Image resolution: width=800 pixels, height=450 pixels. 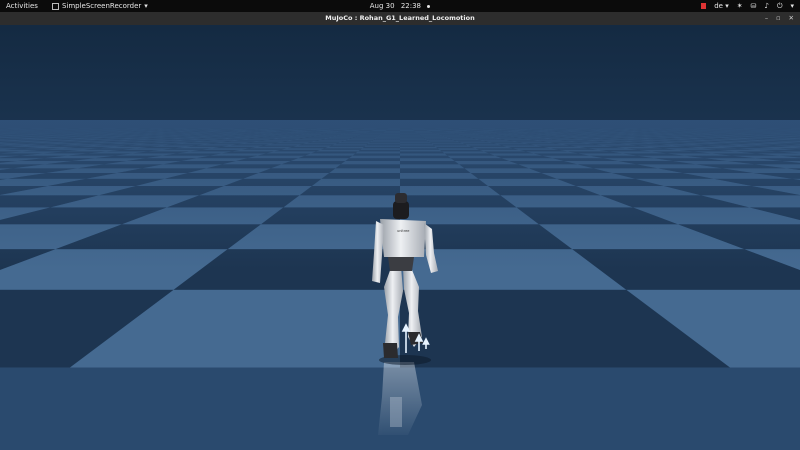 I want to click on clock-date: Aug 30, so click(x=382, y=6).